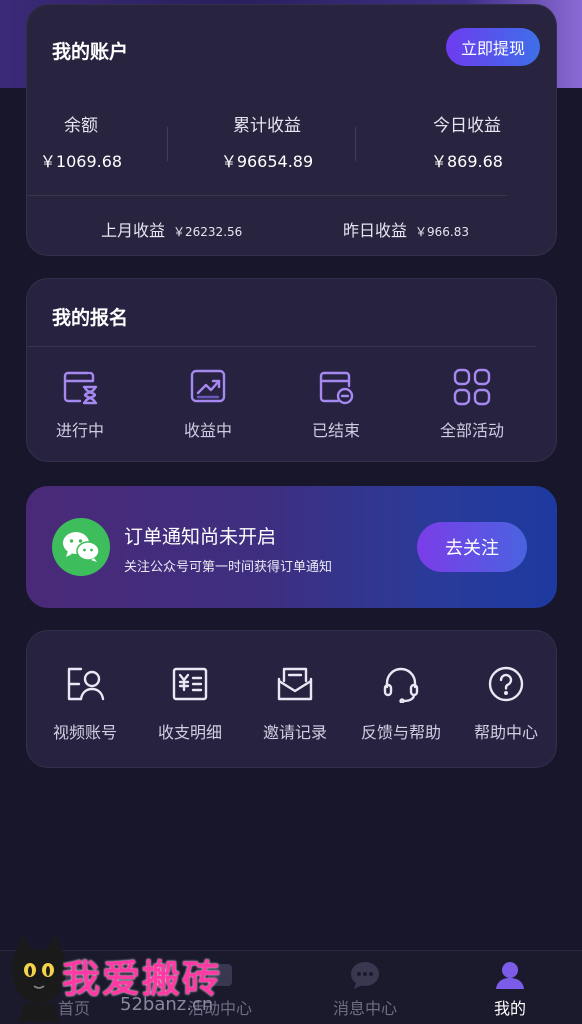 This screenshot has width=582, height=1024. Describe the element at coordinates (190, 704) in the screenshot. I see `tool-ledger: 收支明细` at that location.